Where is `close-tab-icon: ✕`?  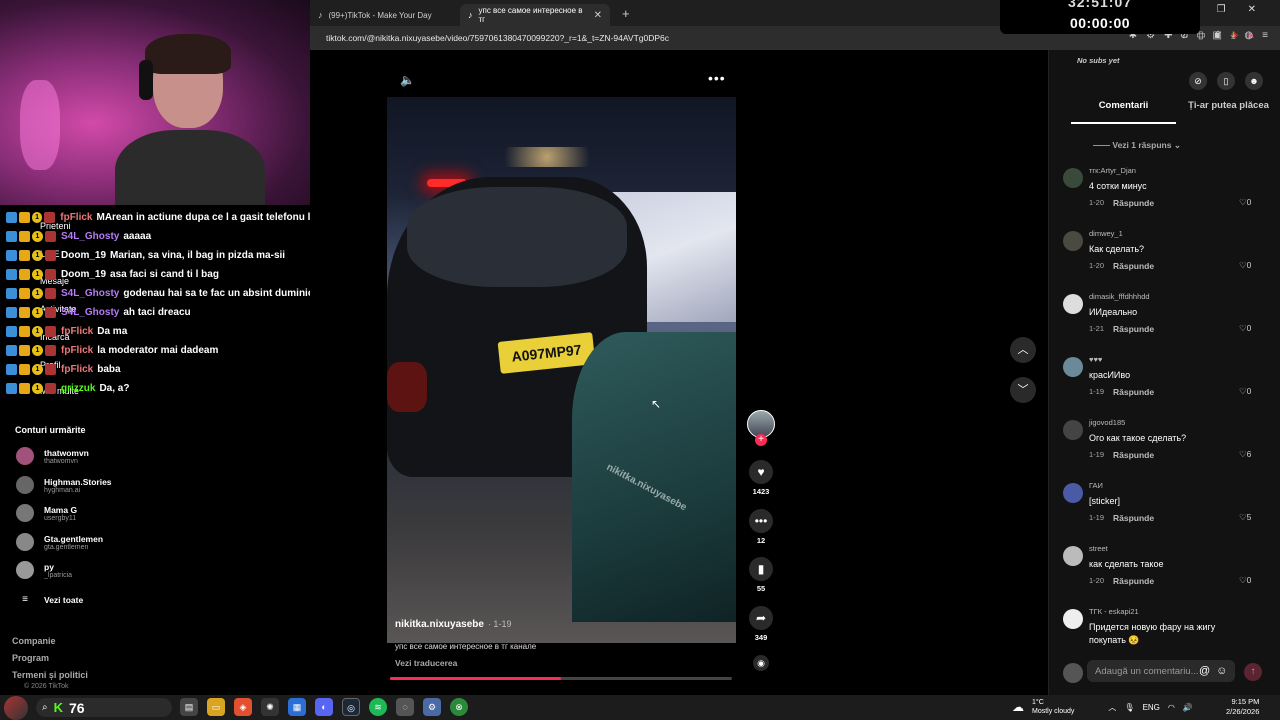 close-tab-icon: ✕ is located at coordinates (598, 15).